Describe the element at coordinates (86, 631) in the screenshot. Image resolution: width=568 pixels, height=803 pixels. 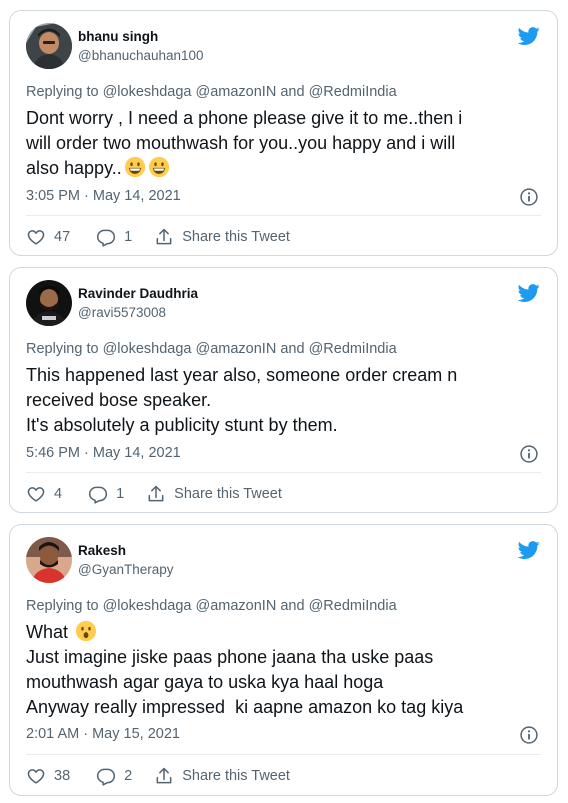
I see `astonished-face-emoji` at that location.